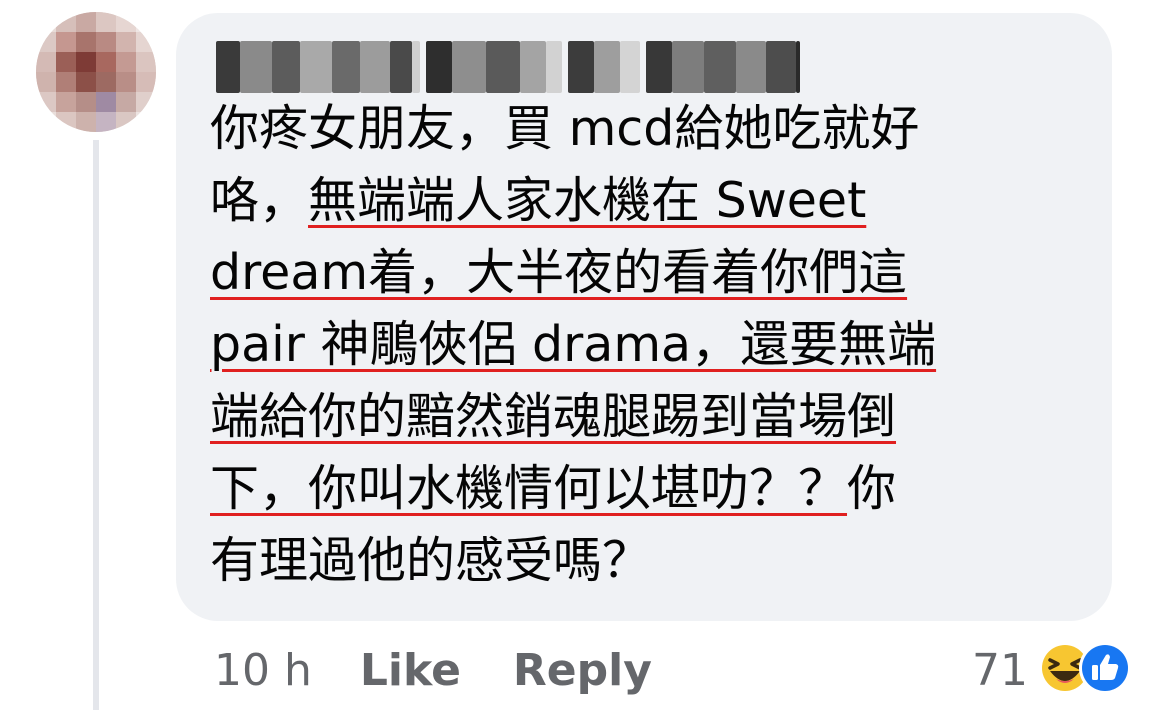 This screenshot has width=1170, height=710. Describe the element at coordinates (587, 200) in the screenshot. I see `underlined-text: 無端端人家水機在 Sweet` at that location.